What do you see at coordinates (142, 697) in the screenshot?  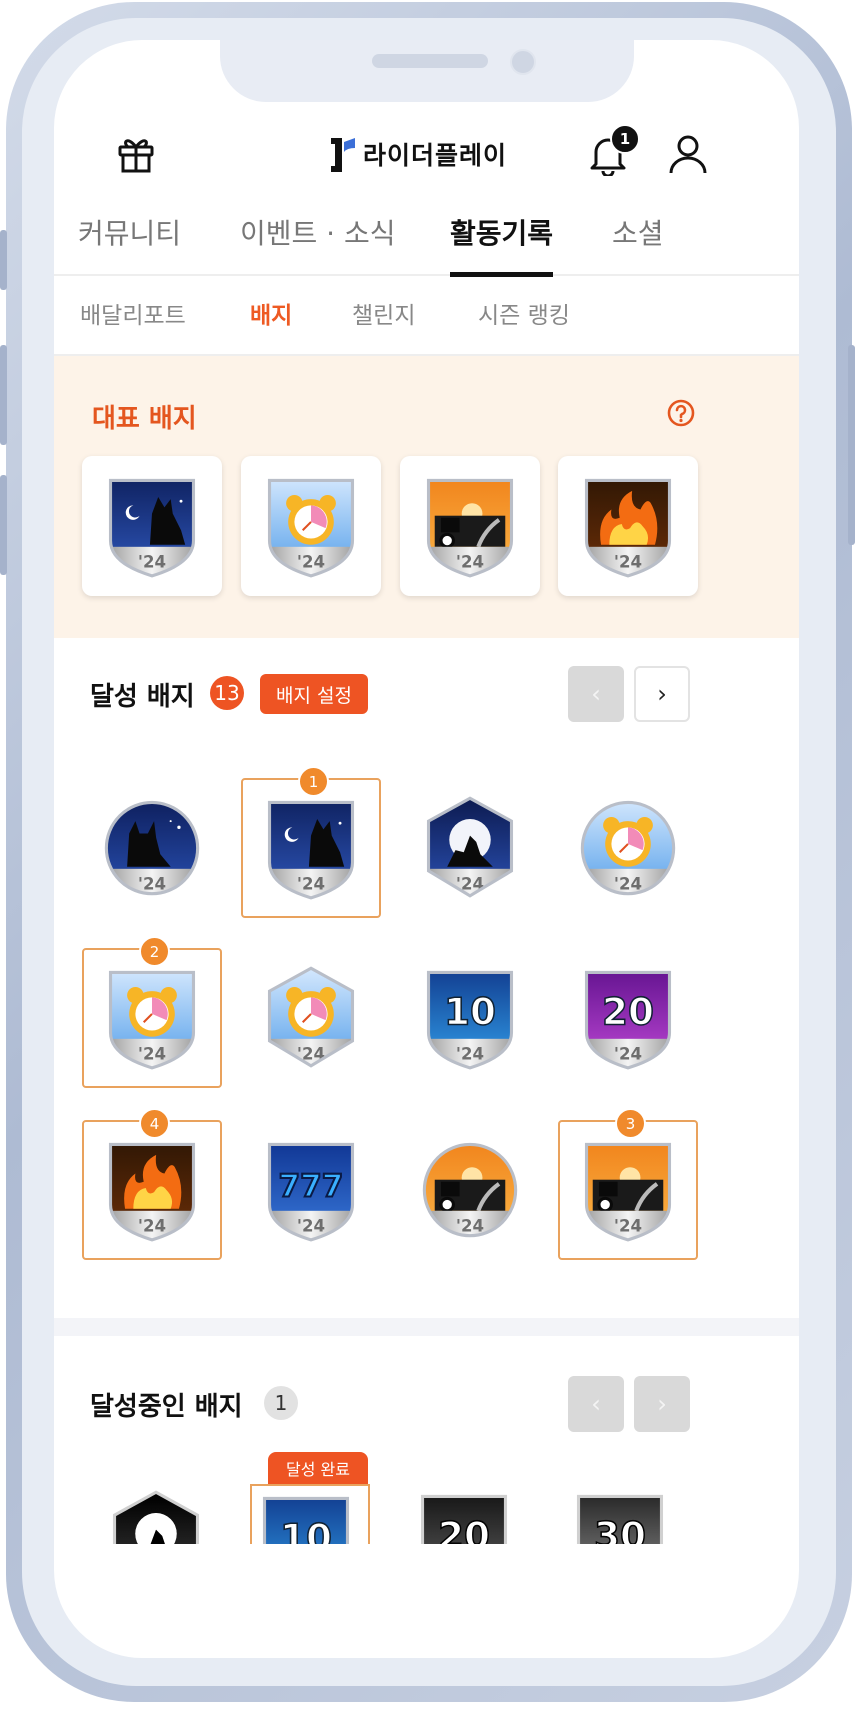 I see `achieved-badges-title: 달성 배지` at bounding box center [142, 697].